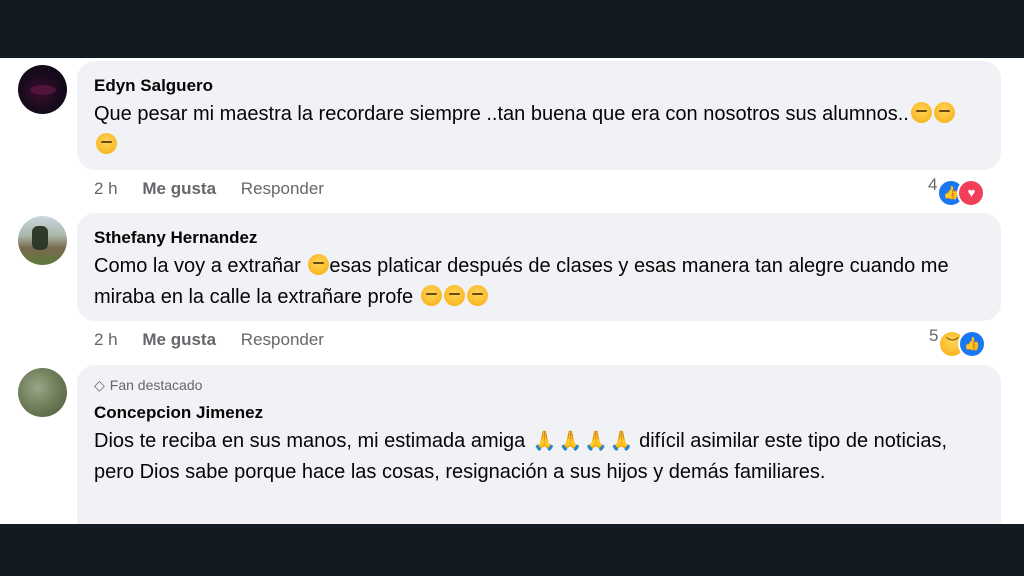 Image resolution: width=1024 pixels, height=576 pixels. I want to click on top-fan-badge: ◇ Fan destacado, so click(148, 385).